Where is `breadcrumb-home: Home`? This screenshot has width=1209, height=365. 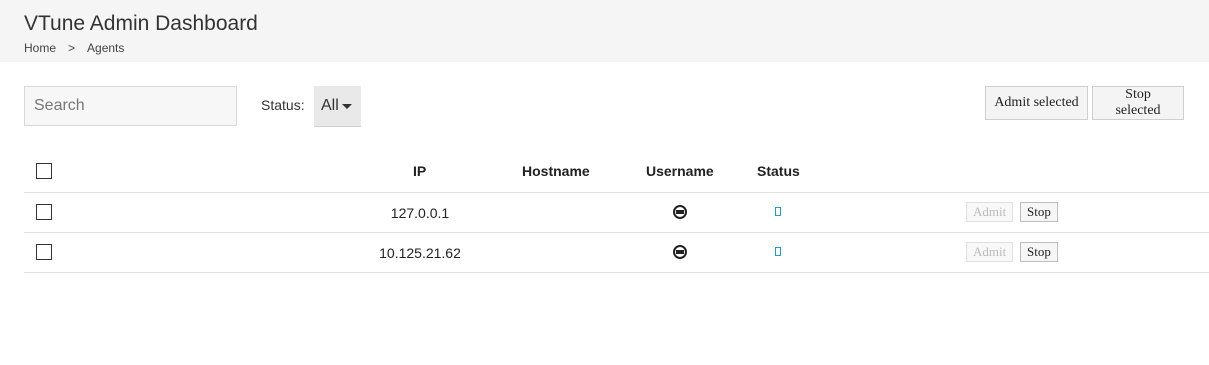 breadcrumb-home: Home is located at coordinates (40, 48).